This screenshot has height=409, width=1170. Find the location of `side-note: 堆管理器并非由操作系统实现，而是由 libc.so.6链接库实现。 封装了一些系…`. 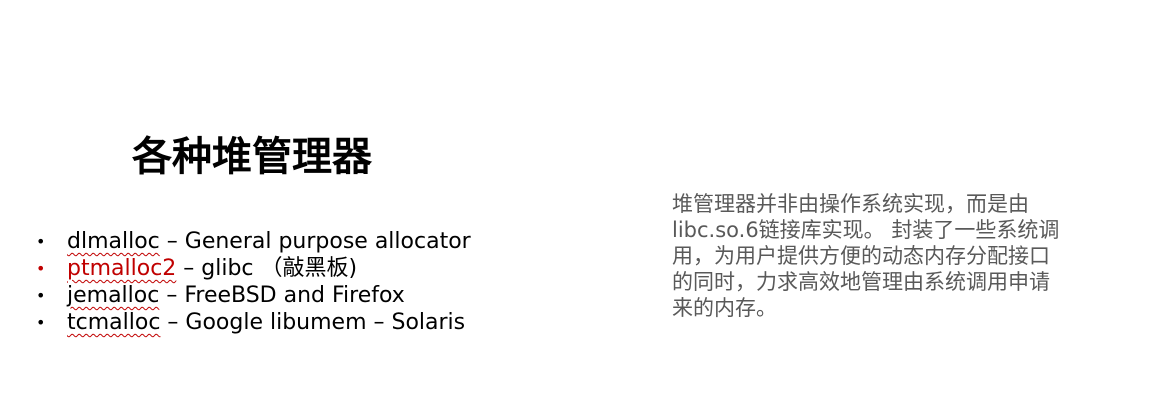

side-note: 堆管理器并非由操作系统实现，而是由 libc.so.6链接库实现。 封装了一些系… is located at coordinates (880, 256).